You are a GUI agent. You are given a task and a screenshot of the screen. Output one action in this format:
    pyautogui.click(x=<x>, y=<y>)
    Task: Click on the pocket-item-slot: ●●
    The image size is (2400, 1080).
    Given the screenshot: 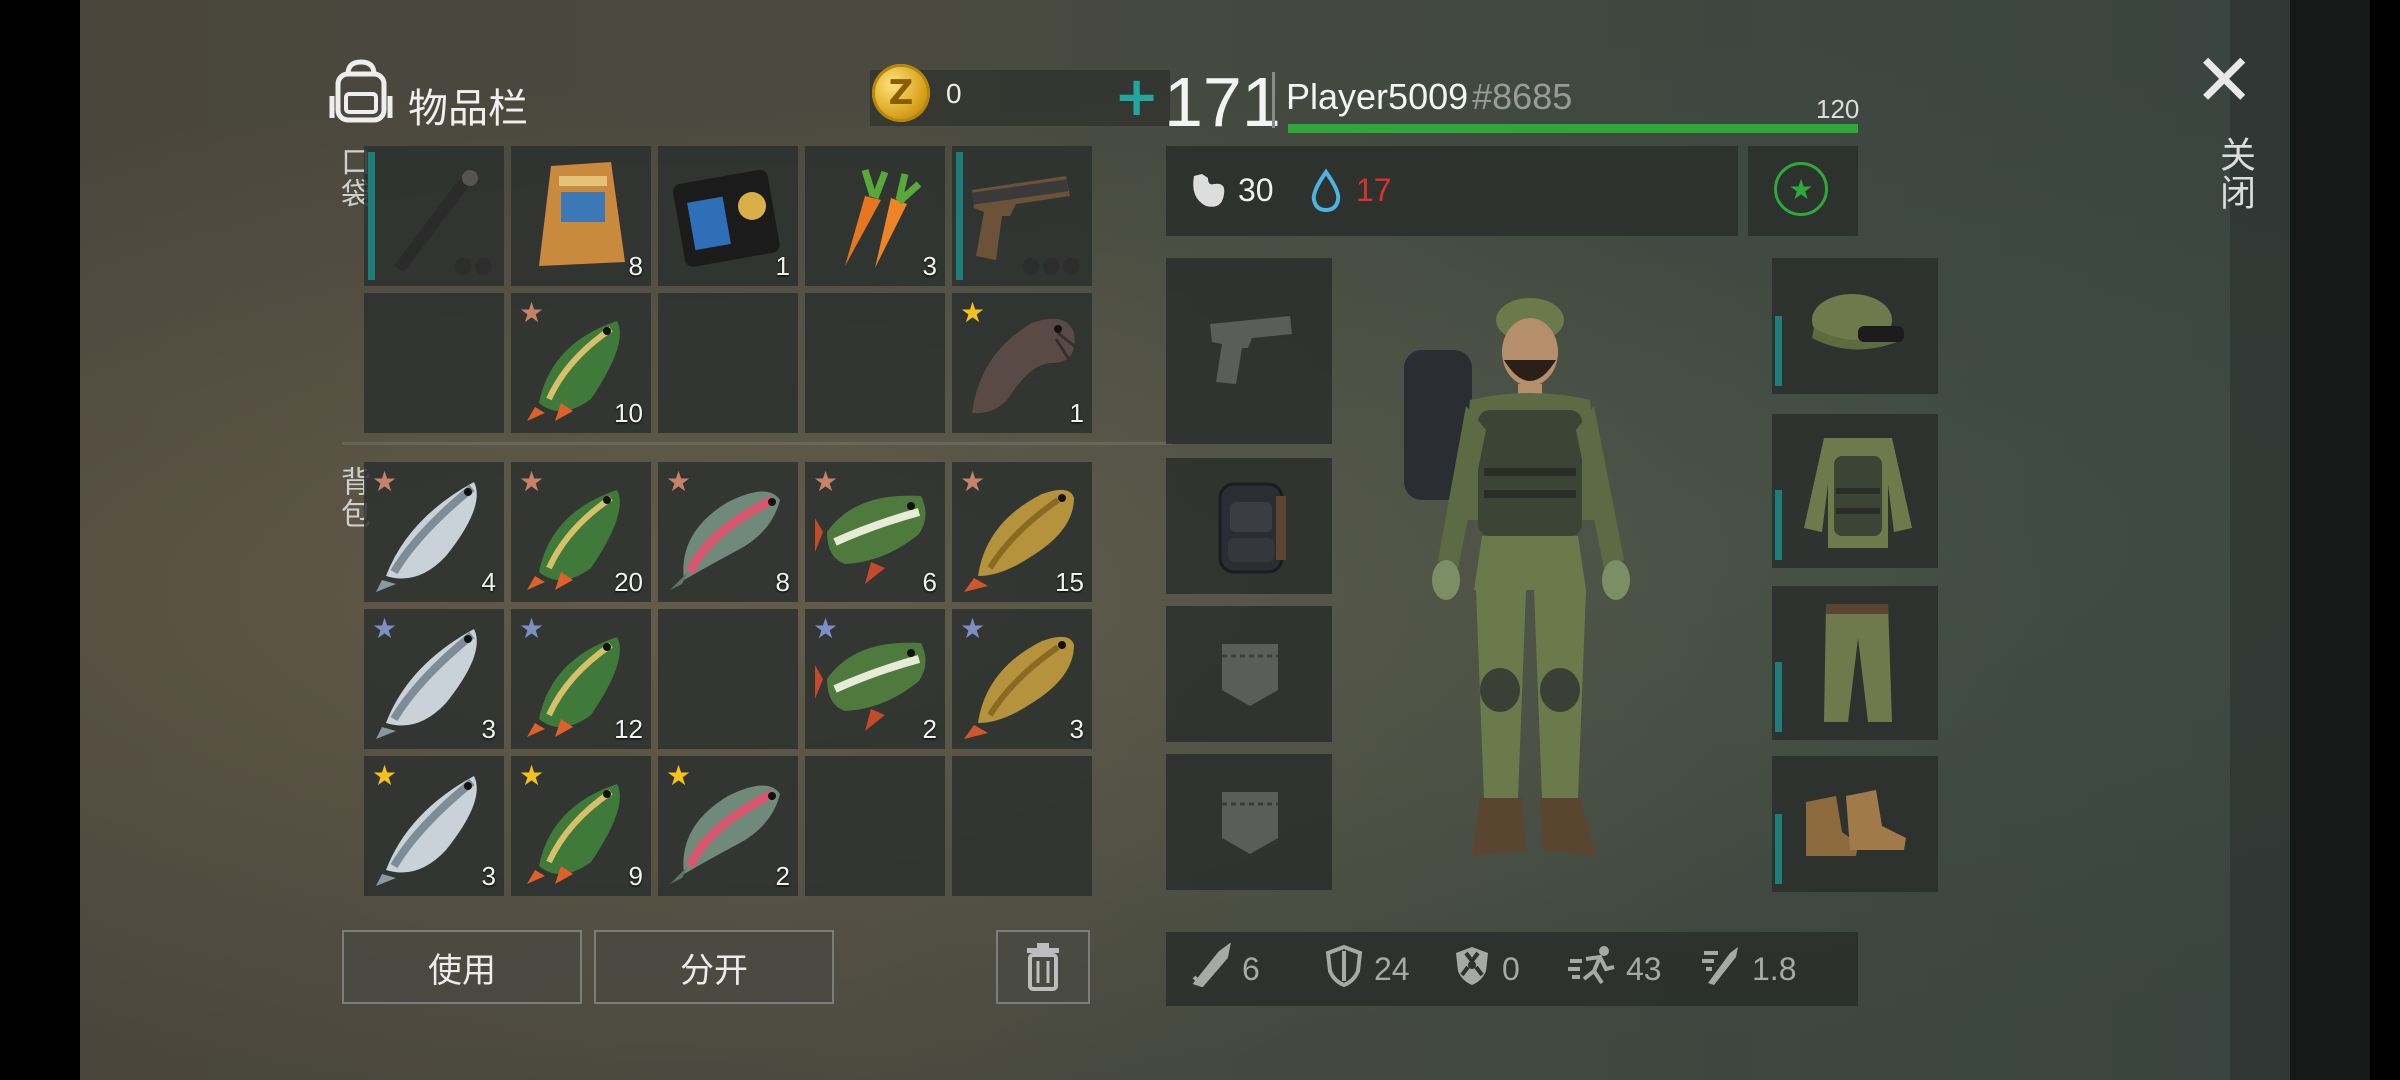 What is the action you would take?
    pyautogui.click(x=434, y=216)
    